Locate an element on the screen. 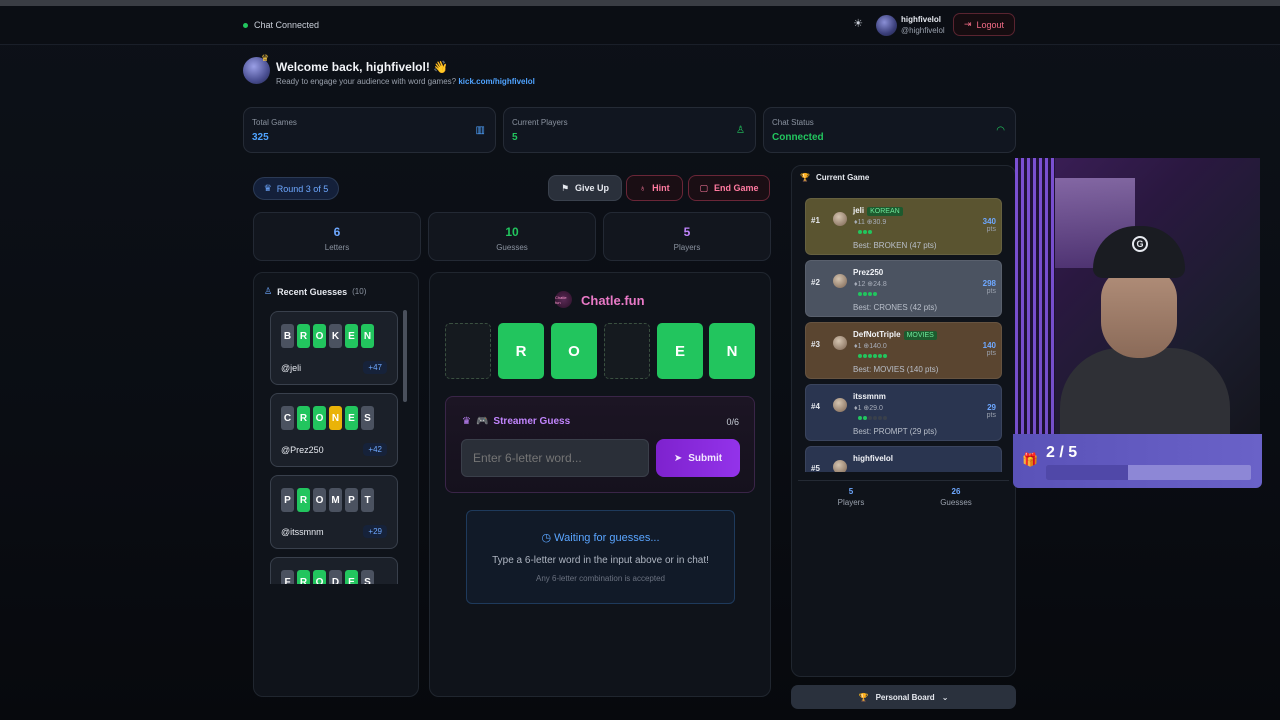 The image size is (1280, 720). guess-user: @jeli is located at coordinates (291, 368).